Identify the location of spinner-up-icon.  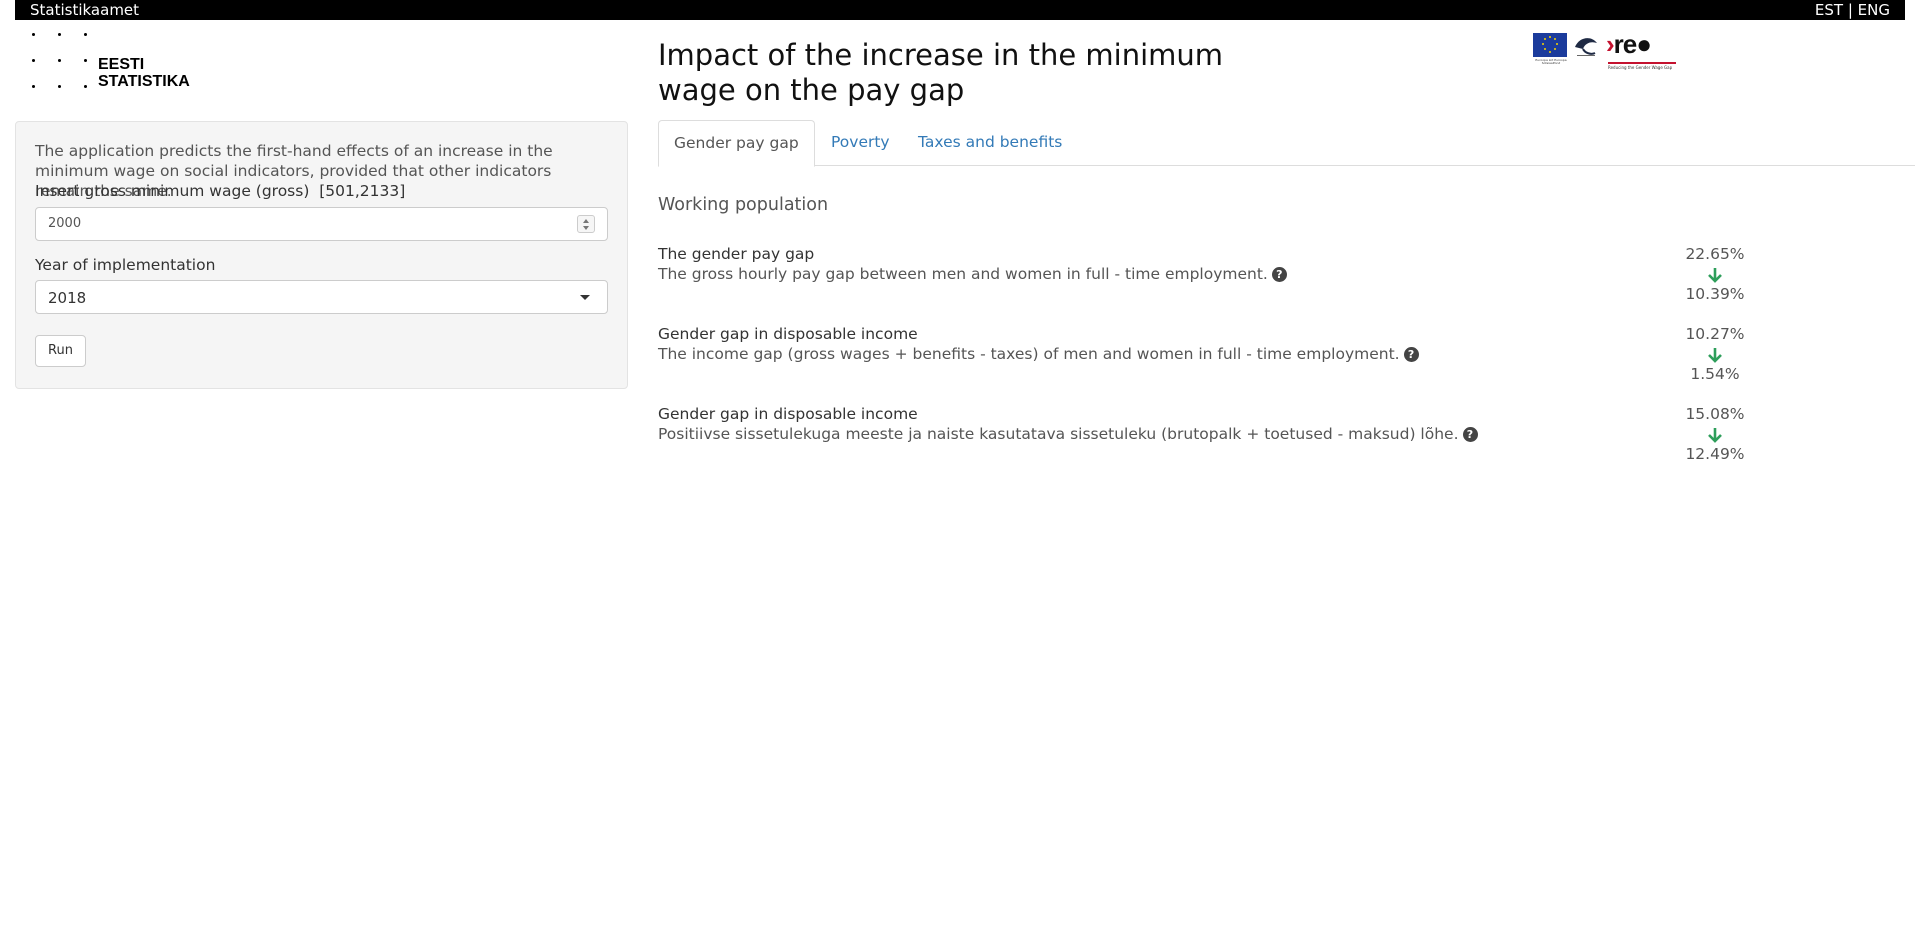
(586, 221).